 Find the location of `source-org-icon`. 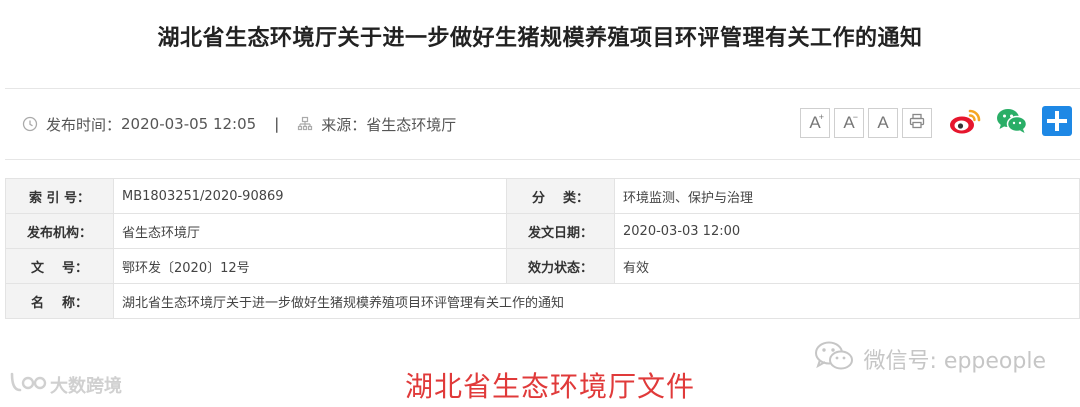

source-org-icon is located at coordinates (305, 124).